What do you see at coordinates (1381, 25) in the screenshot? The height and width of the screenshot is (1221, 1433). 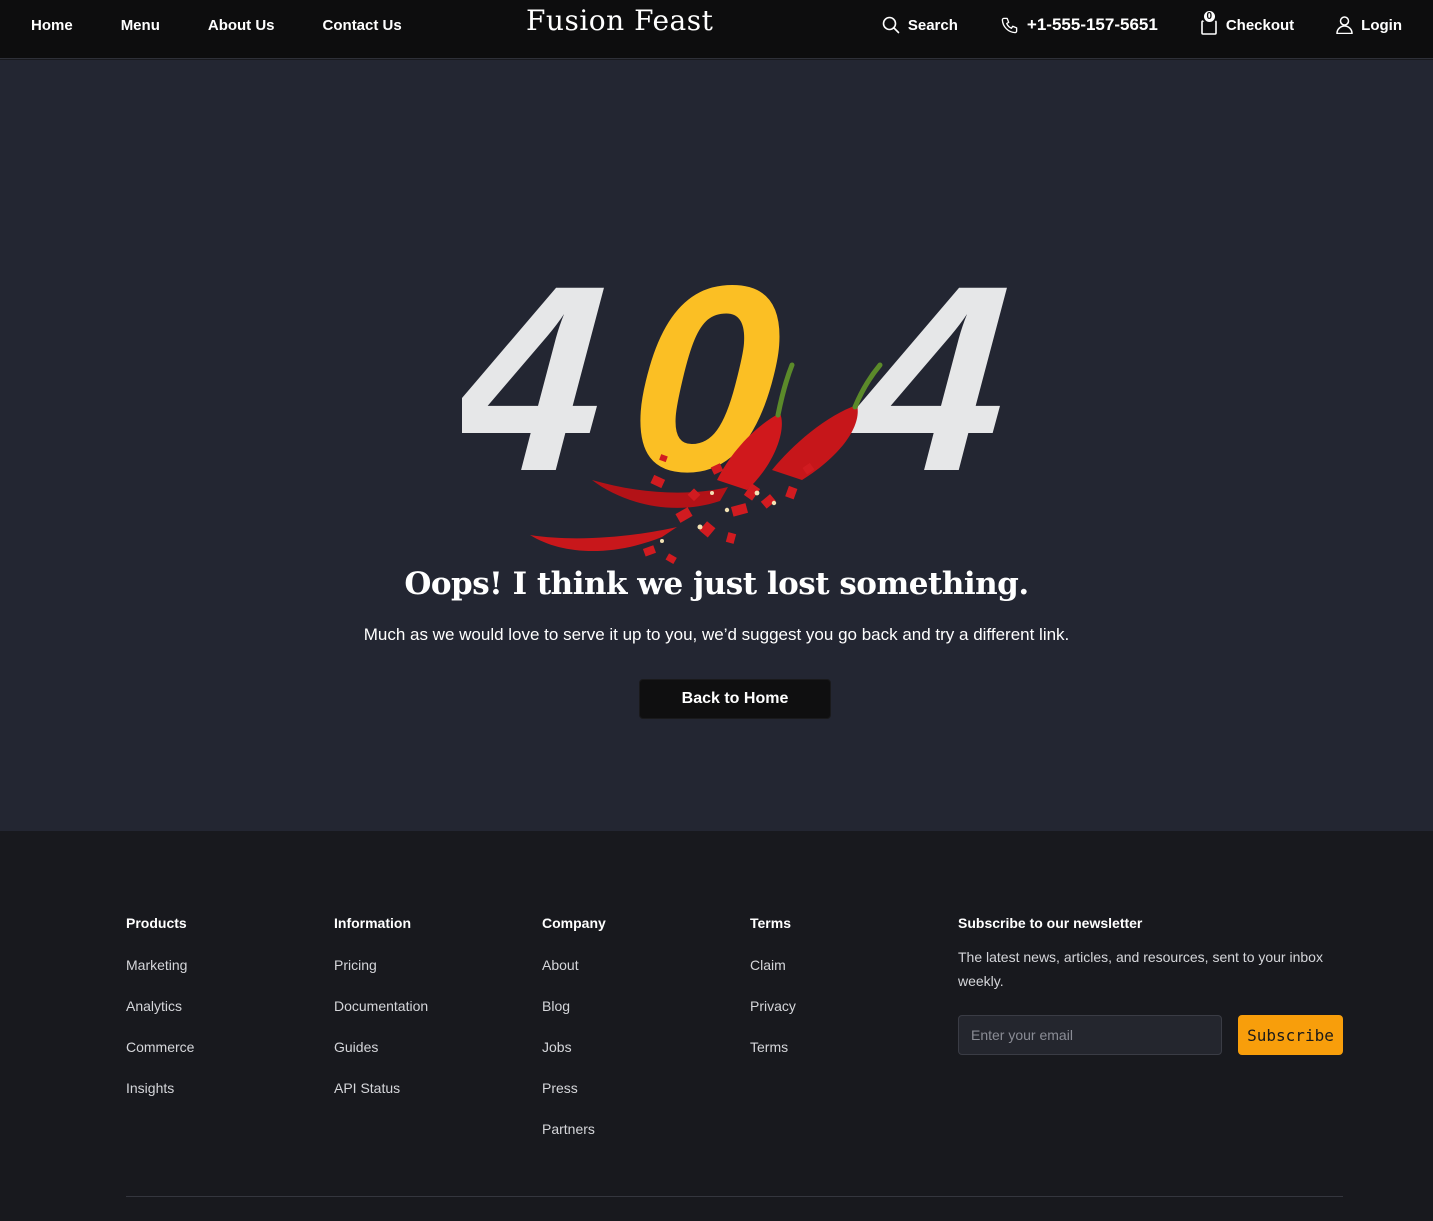 I see `login-label: Login` at bounding box center [1381, 25].